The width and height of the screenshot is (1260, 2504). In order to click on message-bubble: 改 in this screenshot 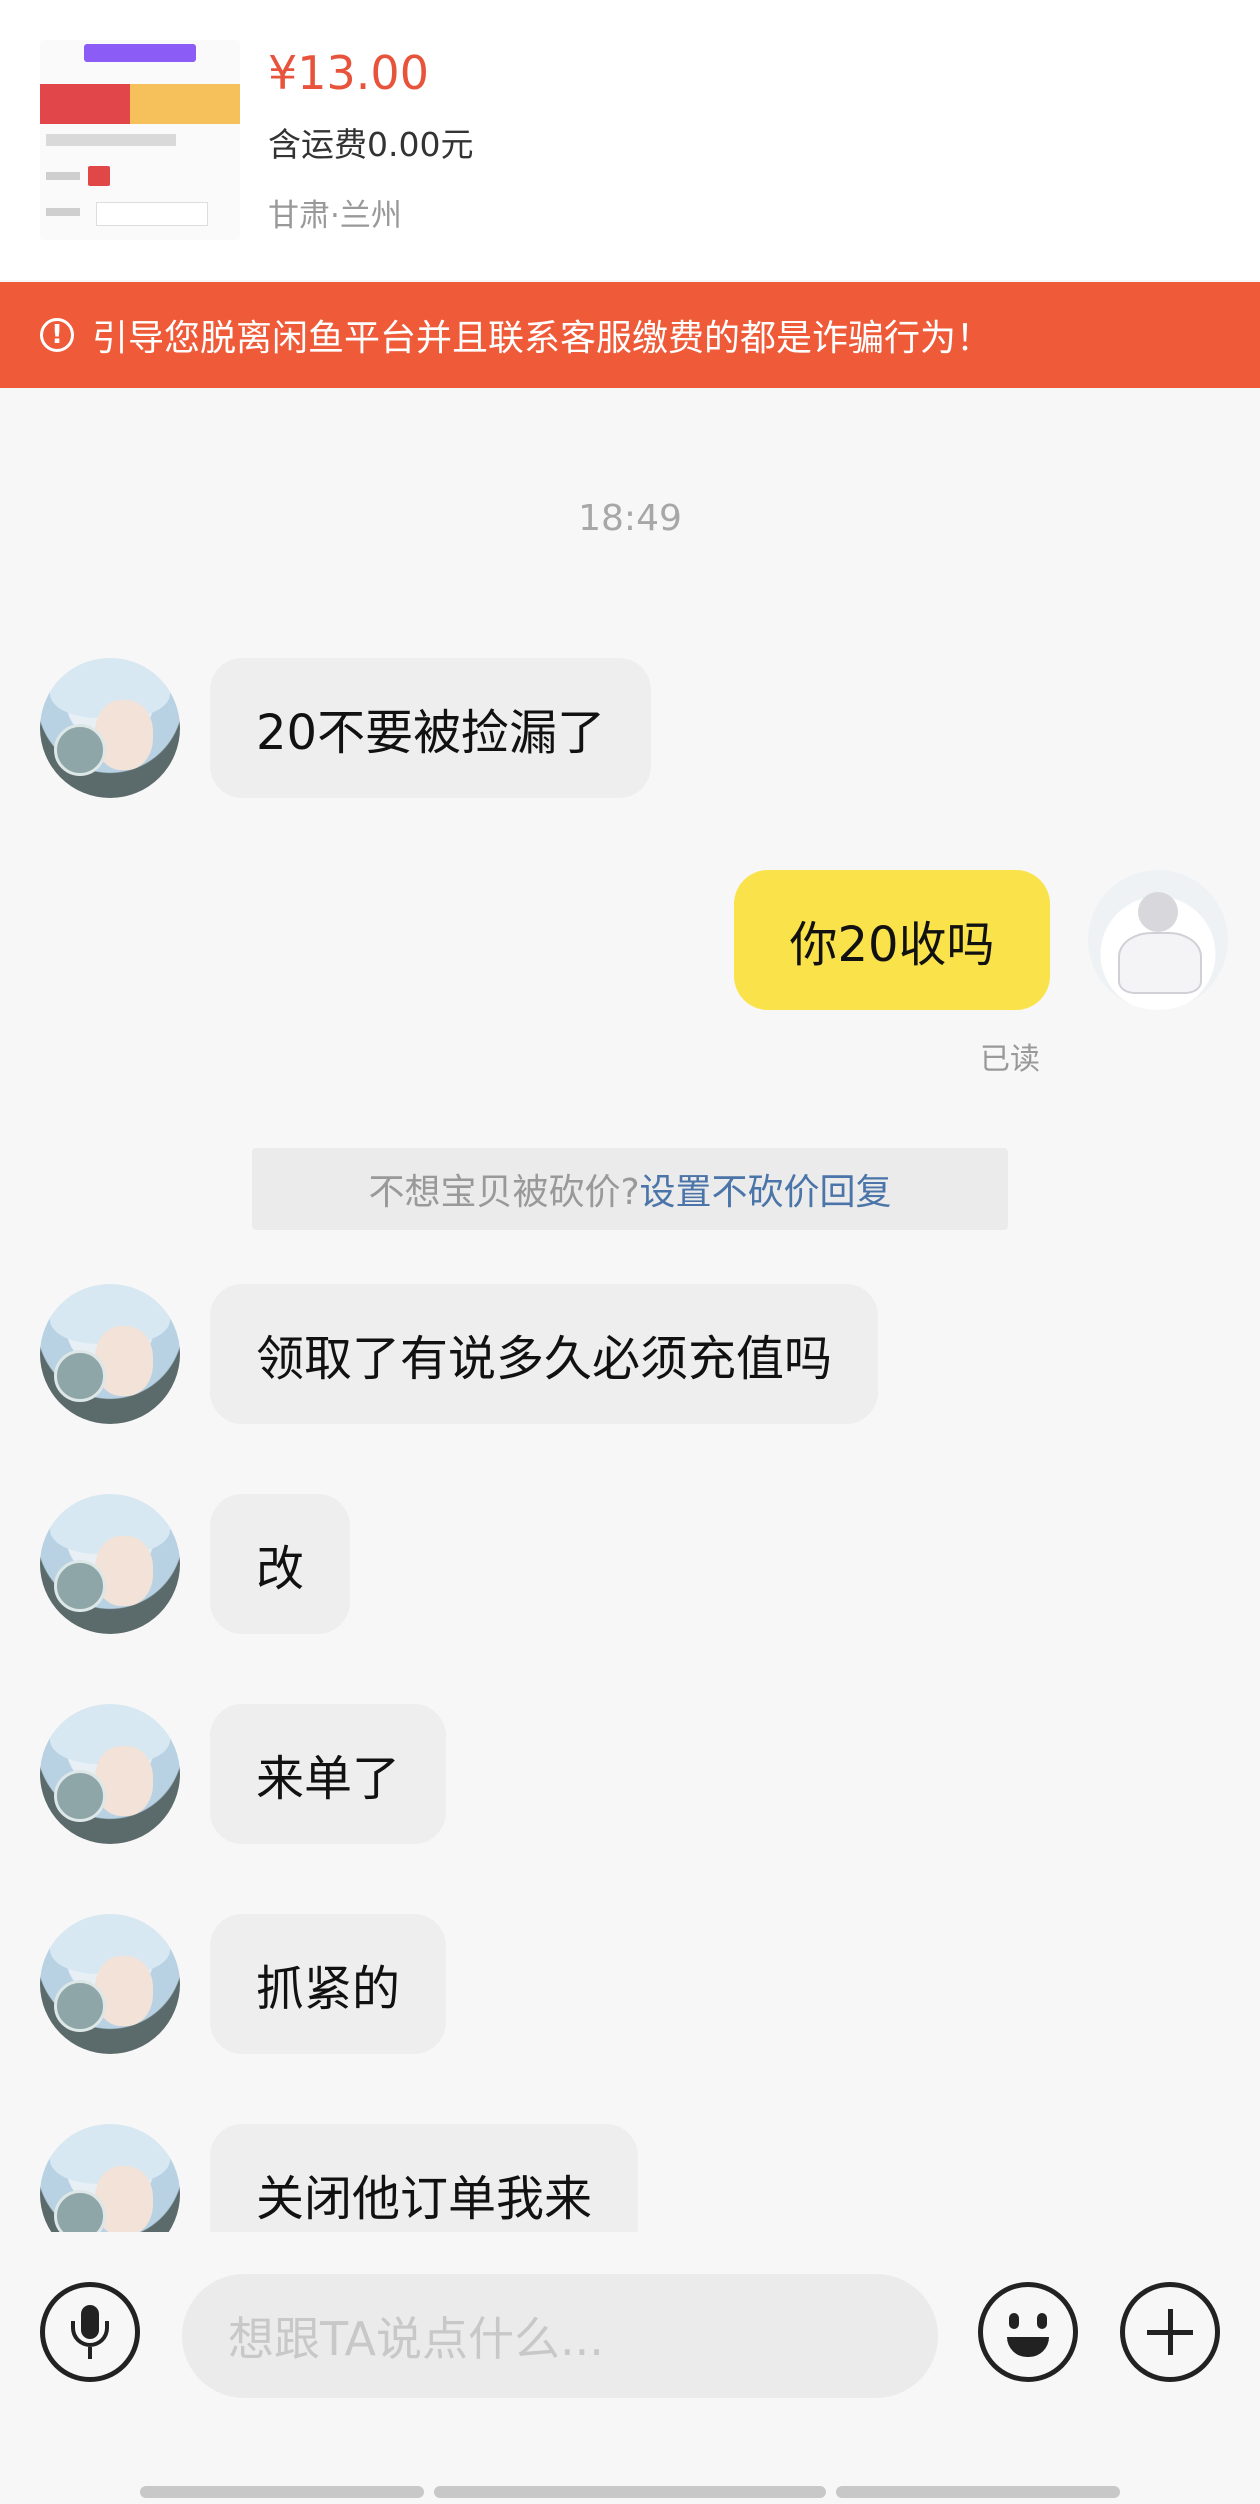, I will do `click(280, 1564)`.